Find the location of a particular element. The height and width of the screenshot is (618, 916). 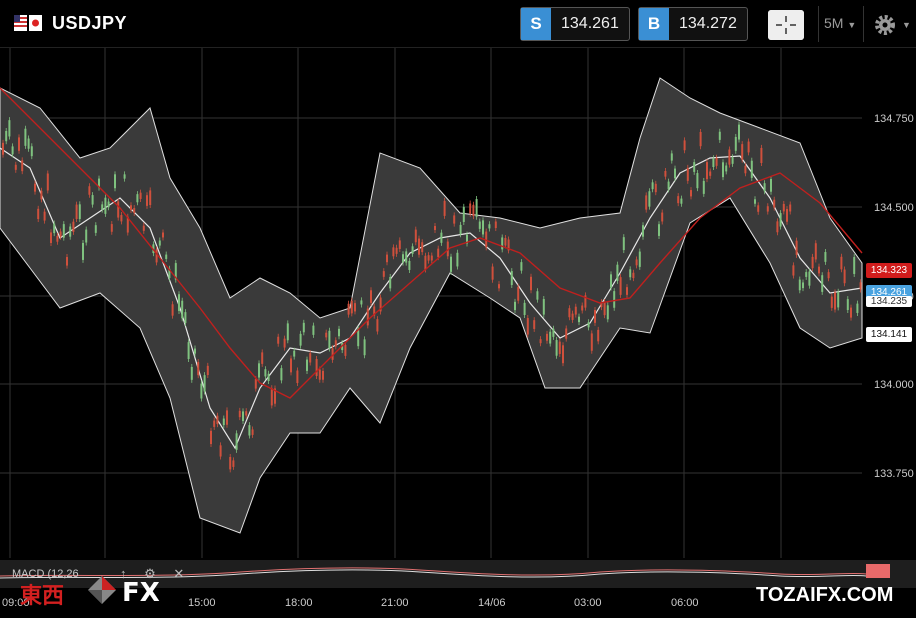

gear-icon is located at coordinates (885, 25).